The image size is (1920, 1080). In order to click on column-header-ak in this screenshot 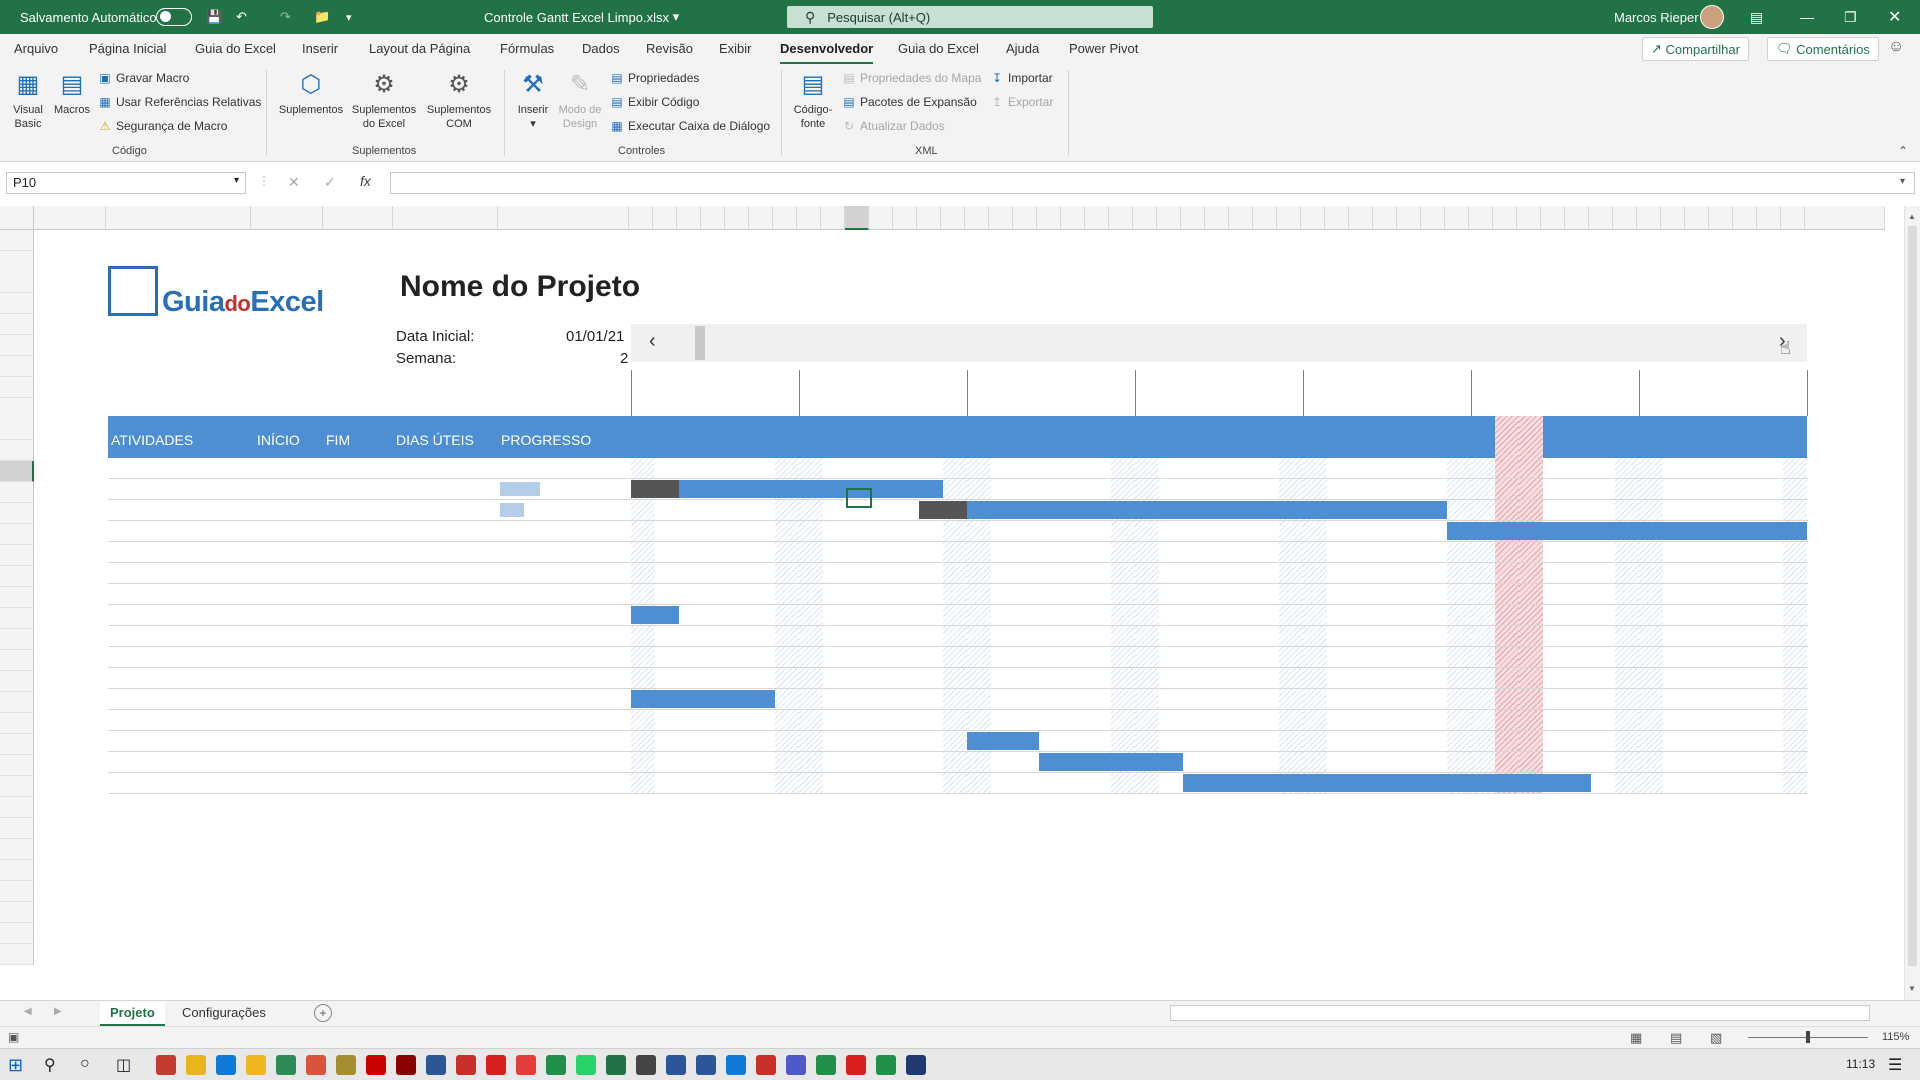, I will do `click(1361, 218)`.